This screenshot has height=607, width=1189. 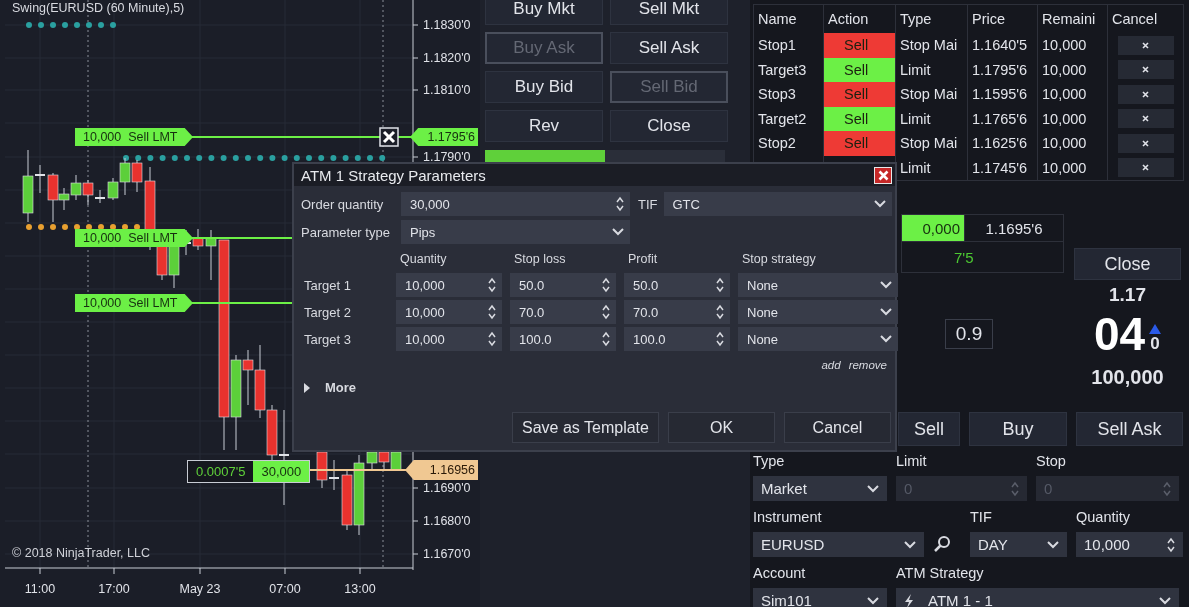 I want to click on price-axis-label: 1.1830'0, so click(x=447, y=25).